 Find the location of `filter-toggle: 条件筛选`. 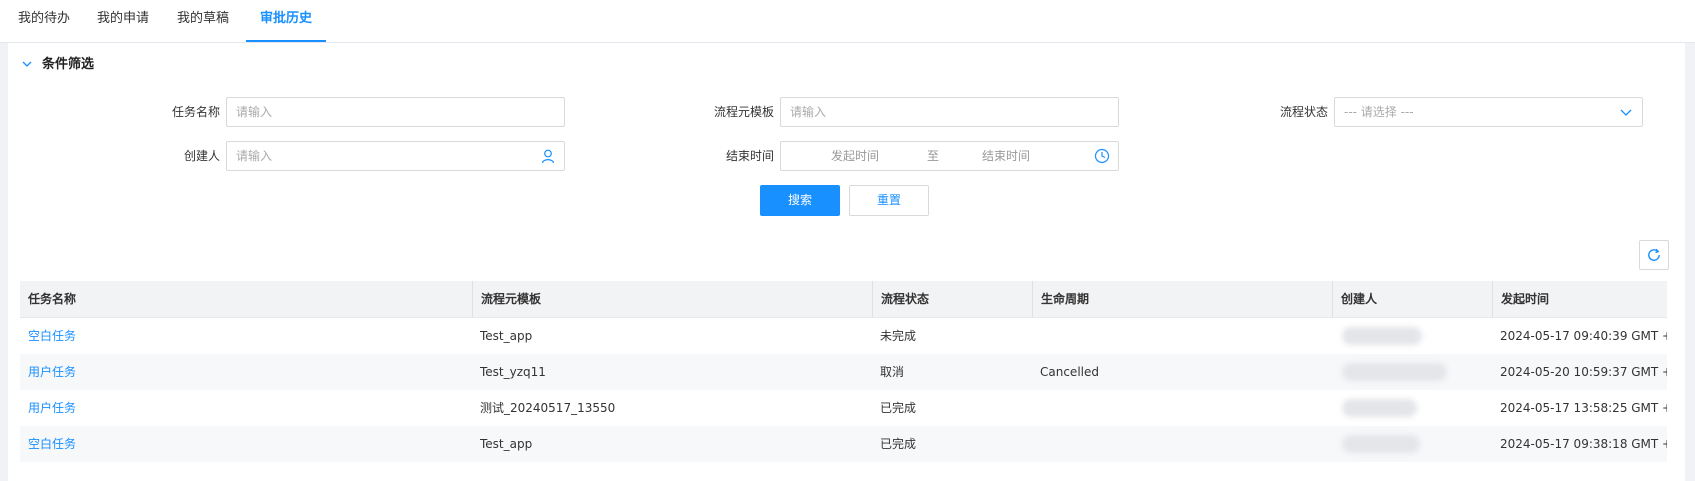

filter-toggle: 条件筛选 is located at coordinates (58, 65).